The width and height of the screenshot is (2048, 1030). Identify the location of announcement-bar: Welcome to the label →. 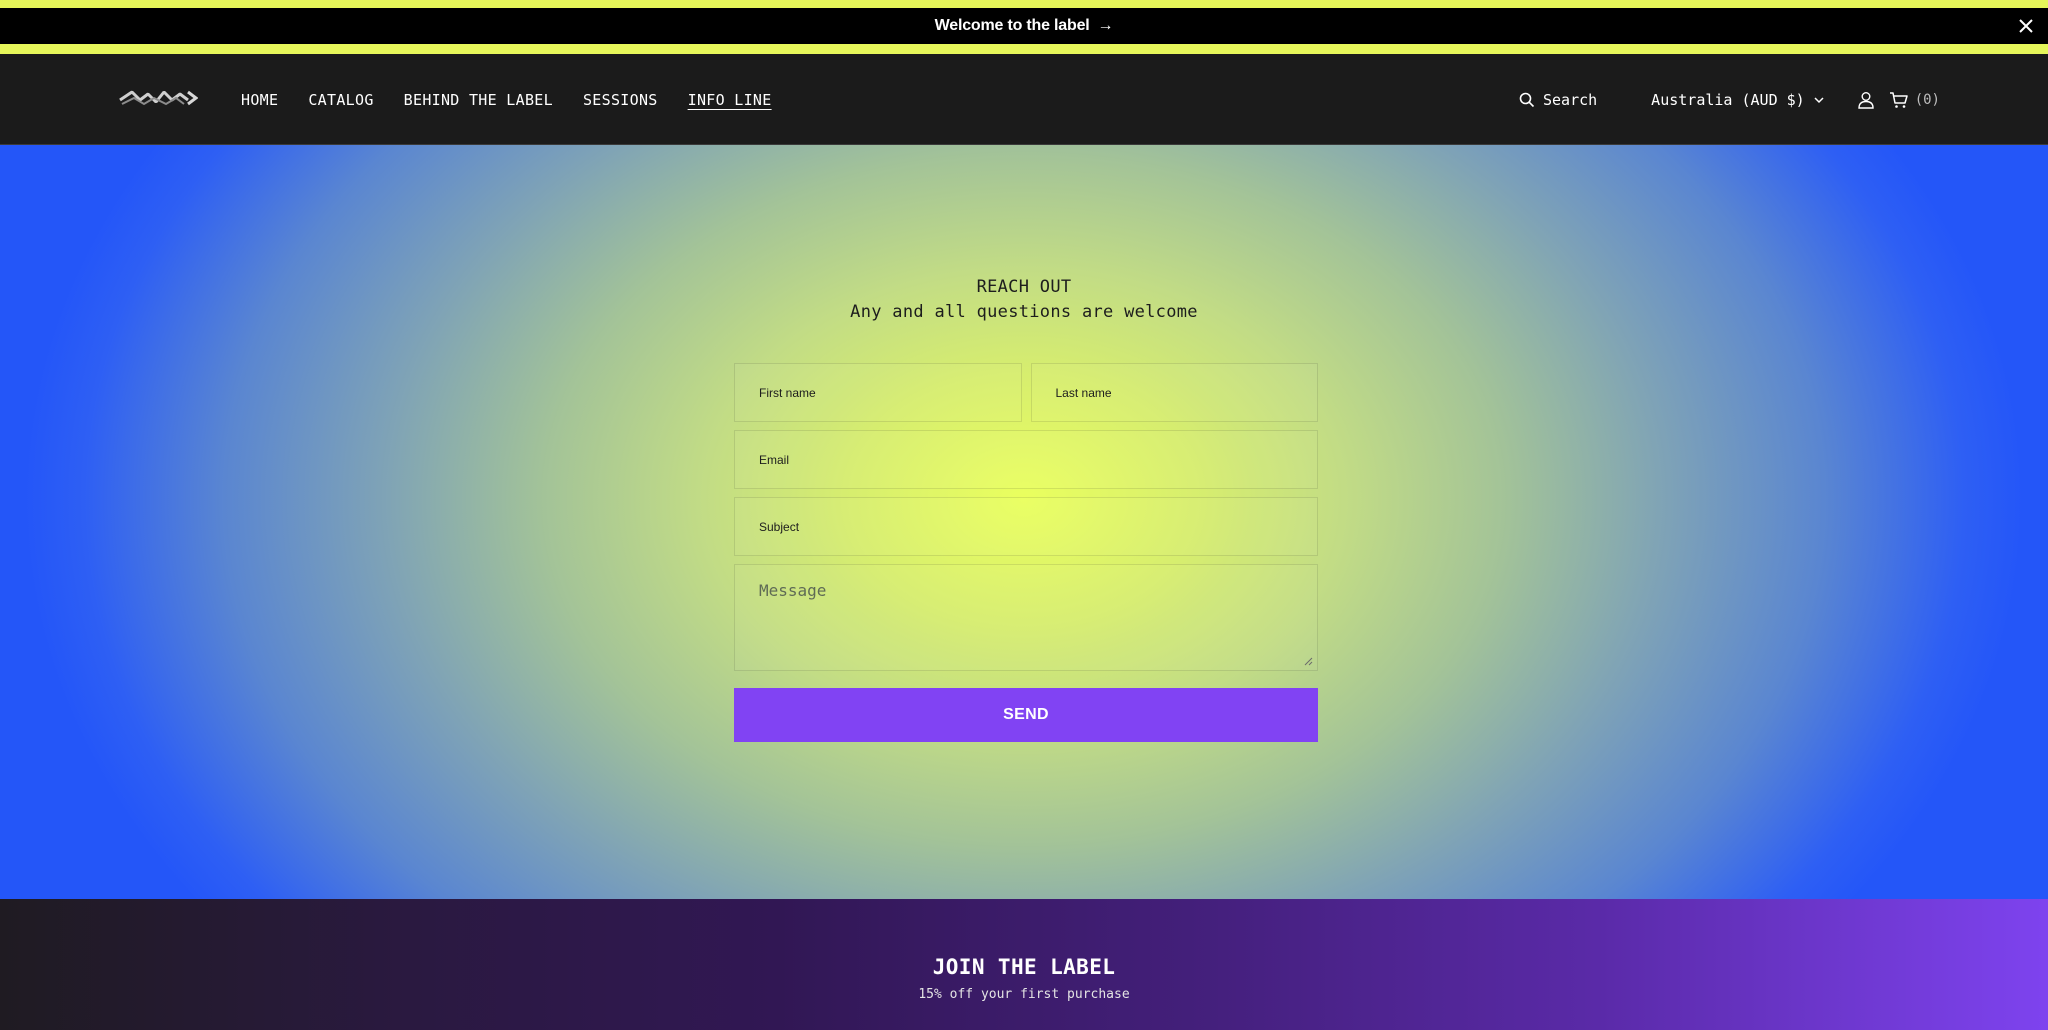
(1024, 27).